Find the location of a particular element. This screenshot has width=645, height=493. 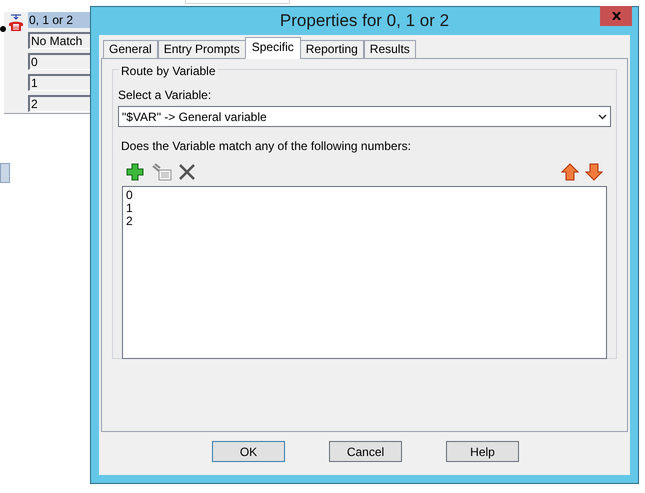

tab: Entry Prompts is located at coordinates (202, 49).